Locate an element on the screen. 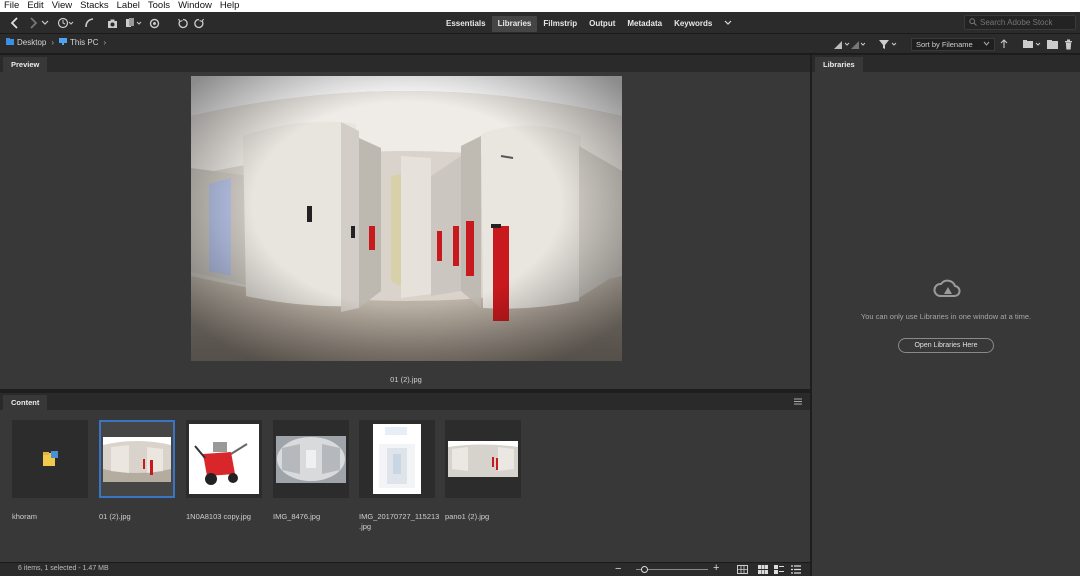 The image size is (1080, 576). refine-icon is located at coordinates (134, 23).